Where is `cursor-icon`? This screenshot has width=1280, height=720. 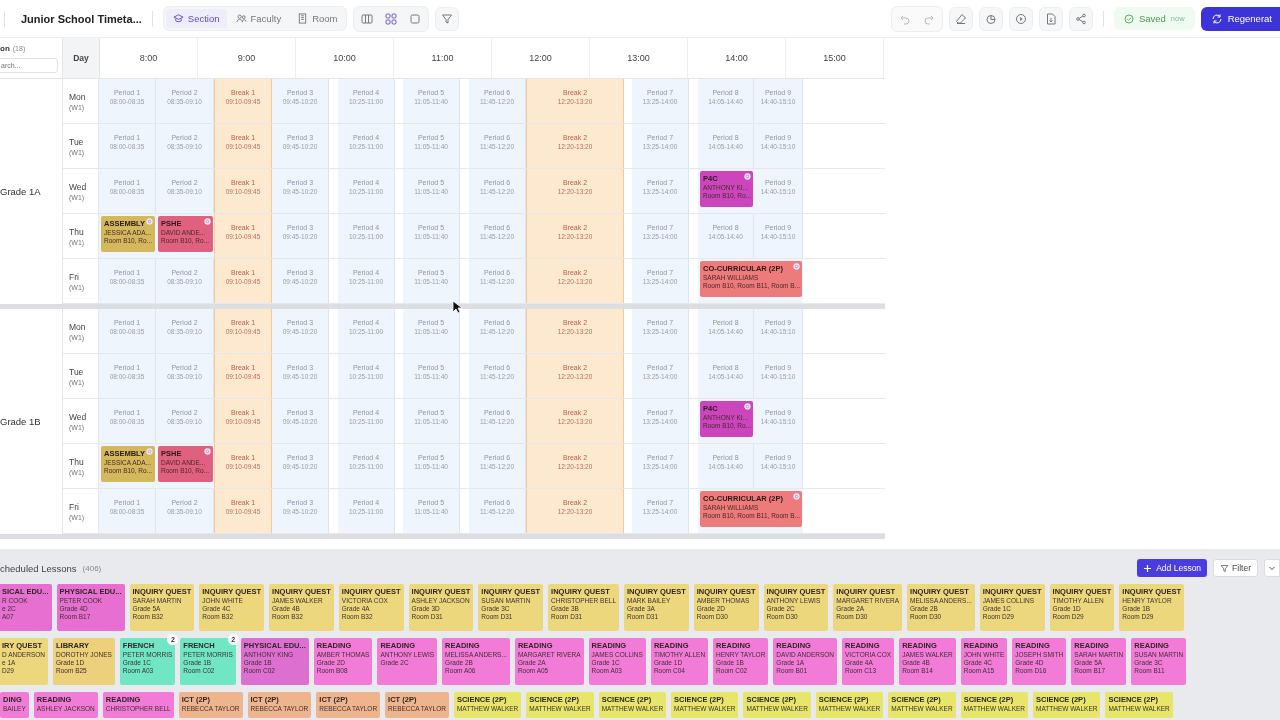
cursor-icon is located at coordinates (457, 307).